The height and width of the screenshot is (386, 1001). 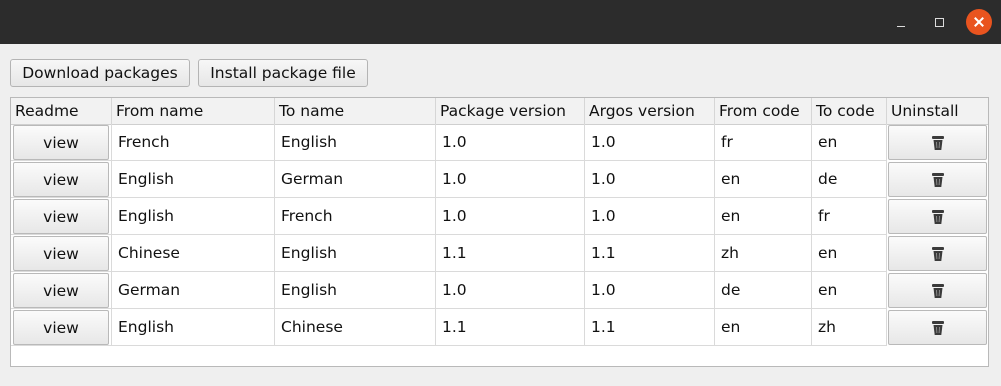 What do you see at coordinates (193, 142) in the screenshot?
I see `cell-from-name: French` at bounding box center [193, 142].